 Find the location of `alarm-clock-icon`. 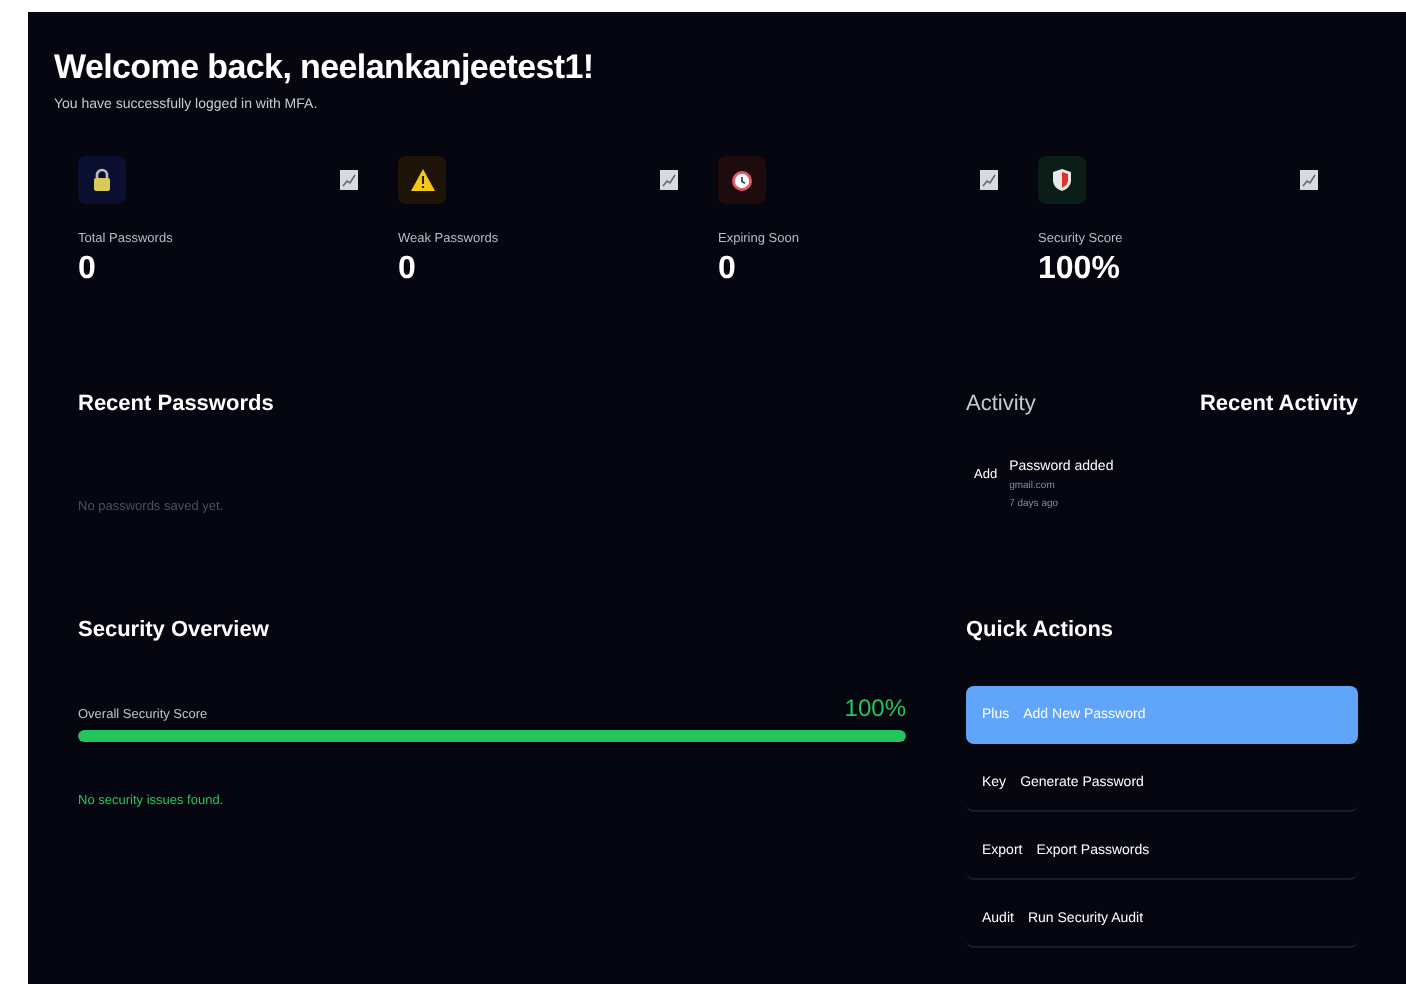

alarm-clock-icon is located at coordinates (742, 180).